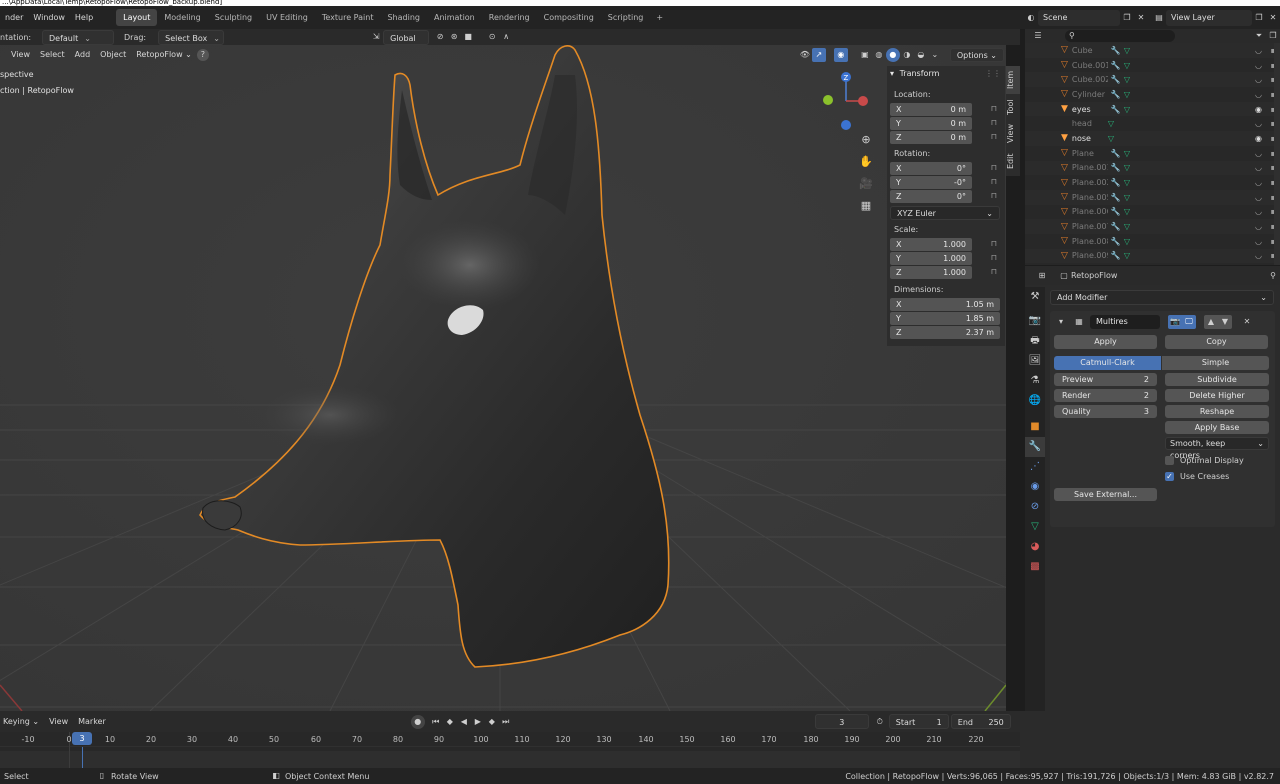 Image resolution: width=1280 pixels, height=784 pixels. I want to click on current-frame-field: 3, so click(841, 721).